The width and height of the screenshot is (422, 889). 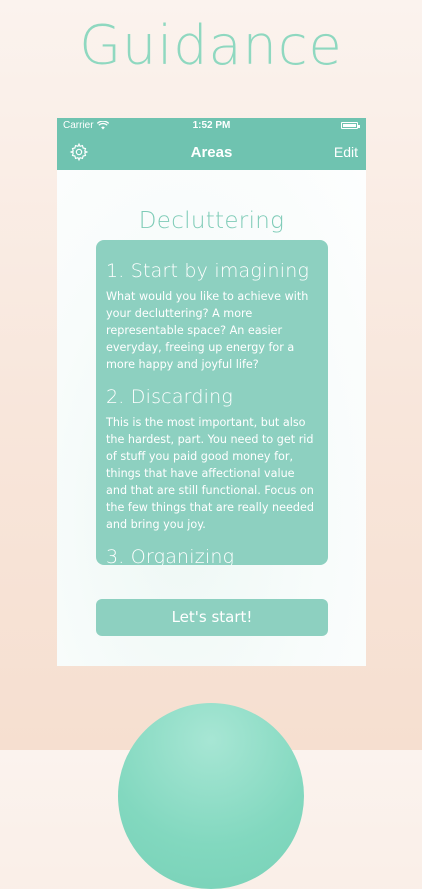 I want to click on status-bar: Carrier 1:52 PM, so click(x=211, y=126).